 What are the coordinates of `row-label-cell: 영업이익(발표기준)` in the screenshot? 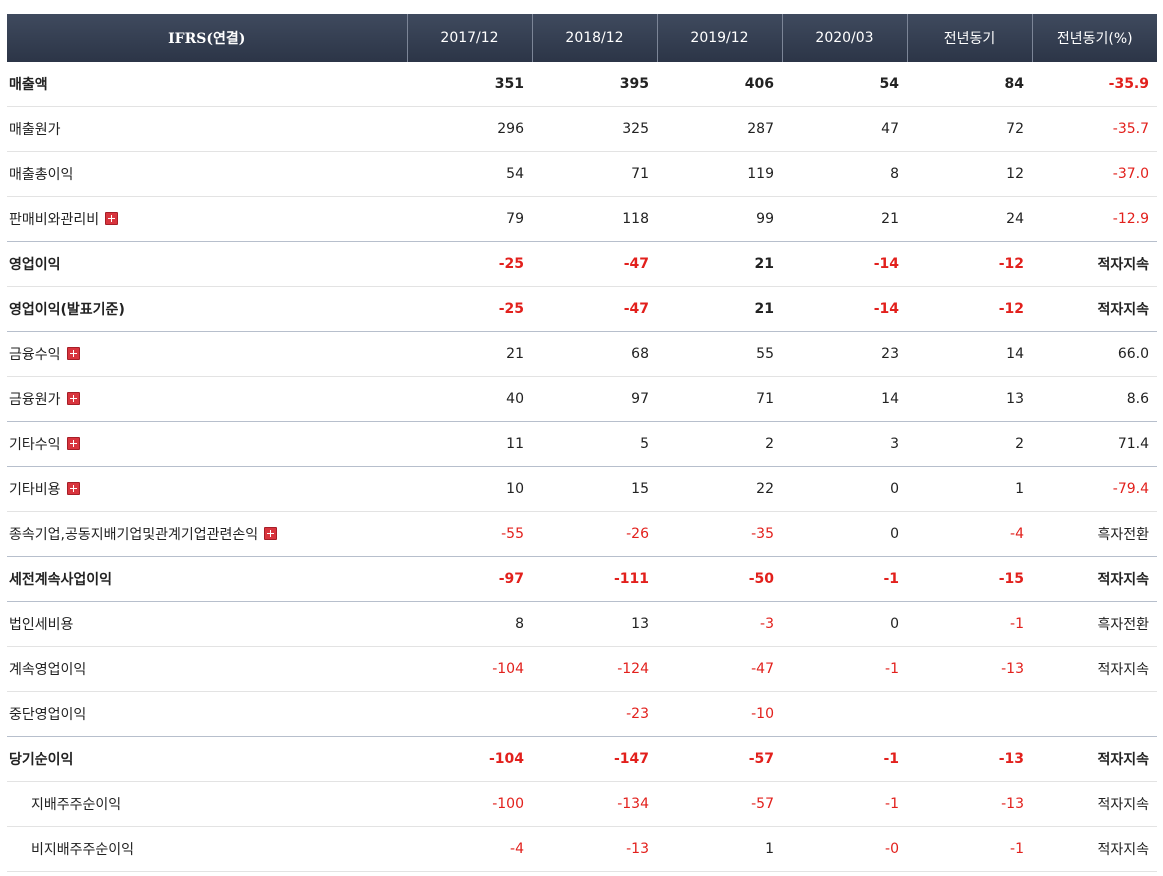 It's located at (207, 309).